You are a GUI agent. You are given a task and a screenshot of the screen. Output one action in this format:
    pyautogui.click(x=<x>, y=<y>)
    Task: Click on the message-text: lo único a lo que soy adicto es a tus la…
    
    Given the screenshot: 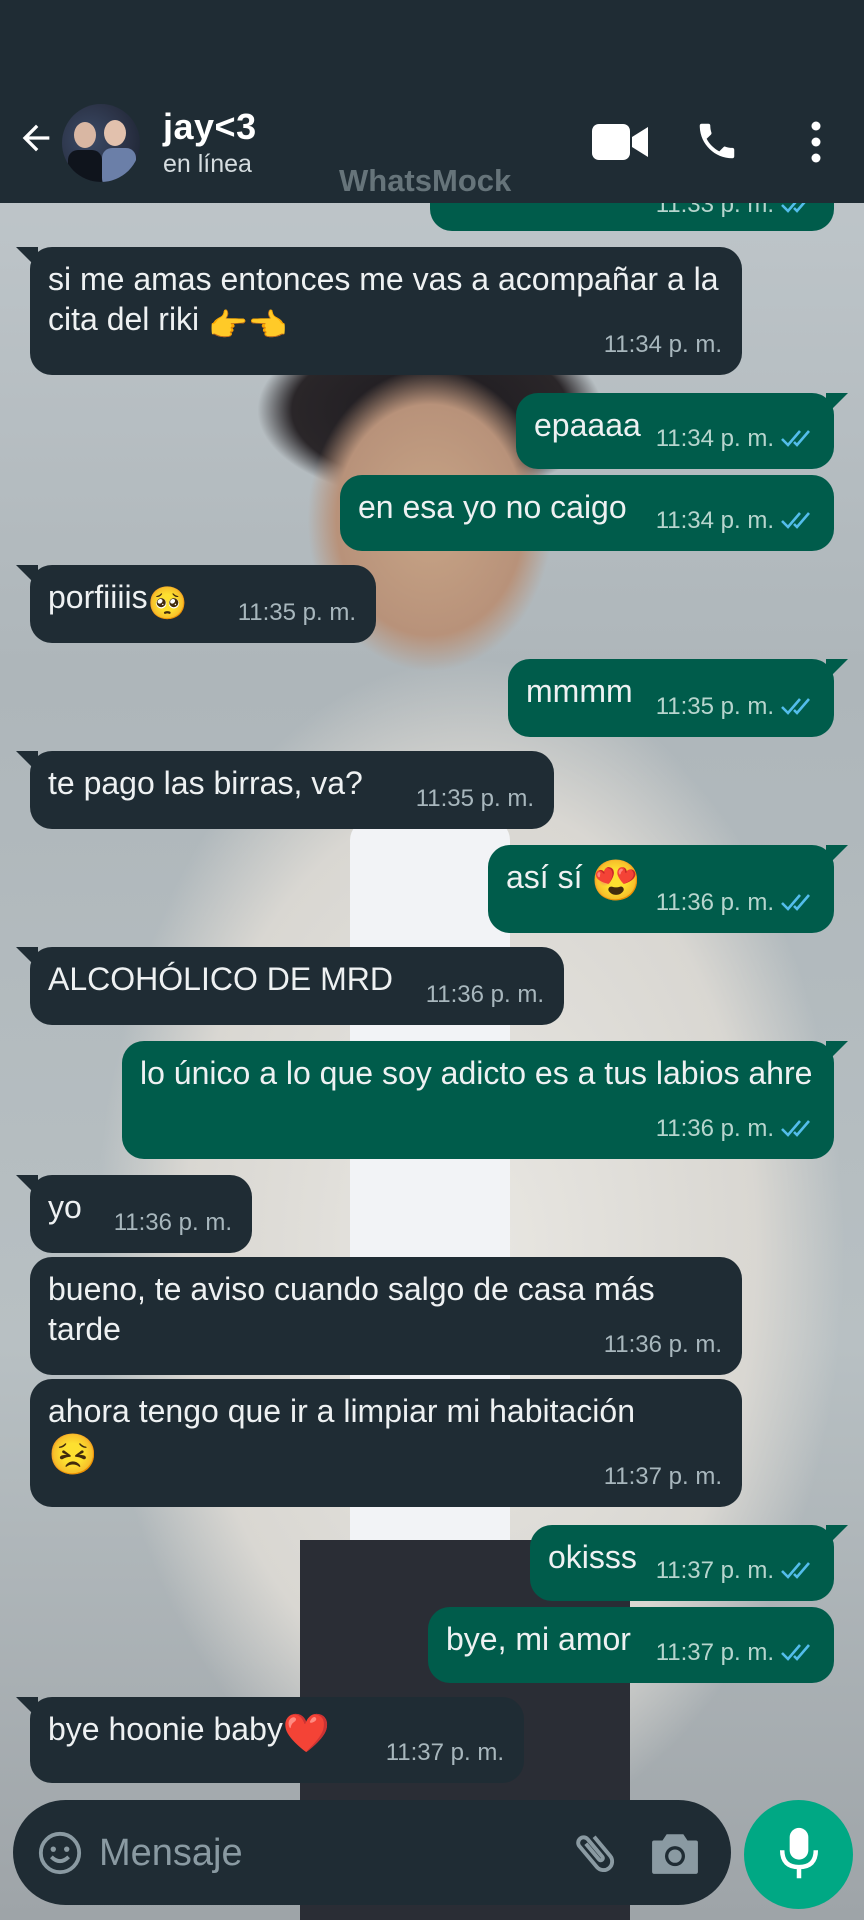 What is the action you would take?
    pyautogui.click(x=476, y=1073)
    